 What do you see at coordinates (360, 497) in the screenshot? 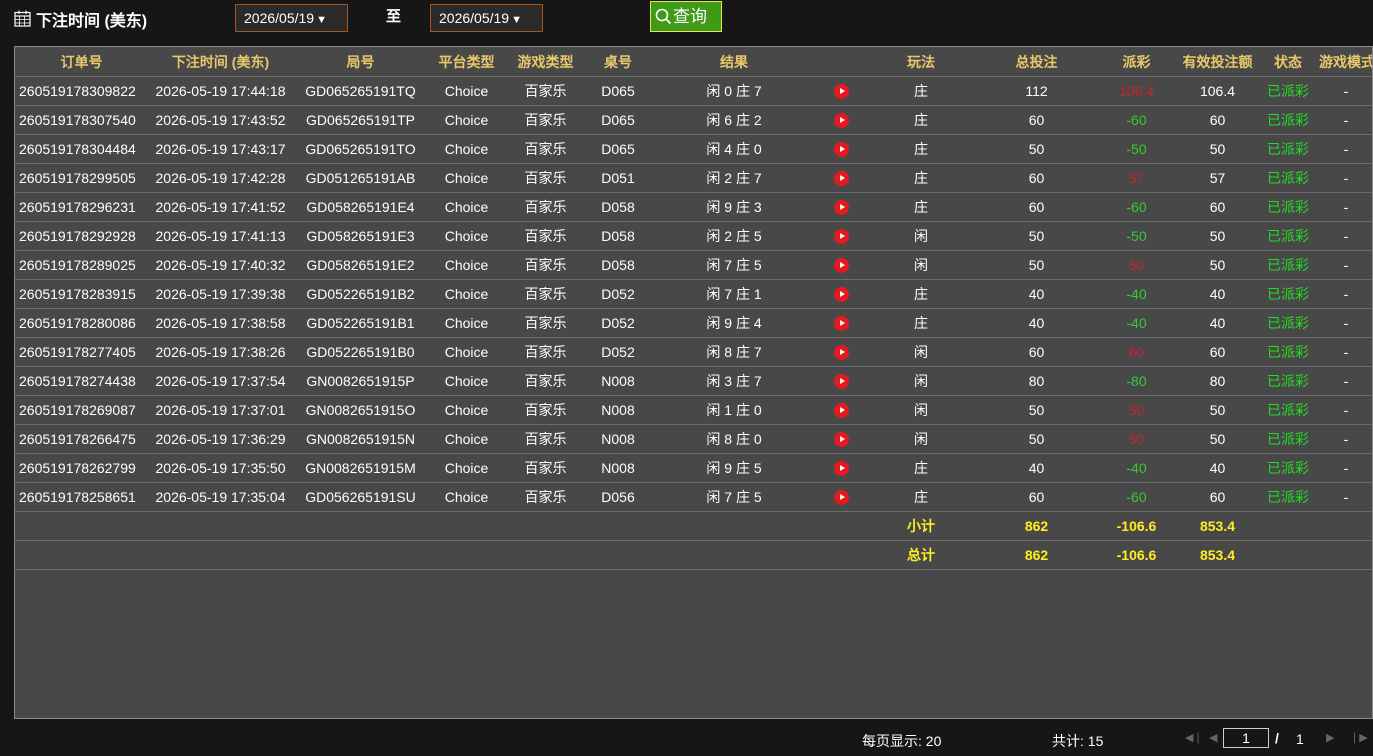
I see `round-id: GD056265191SU` at bounding box center [360, 497].